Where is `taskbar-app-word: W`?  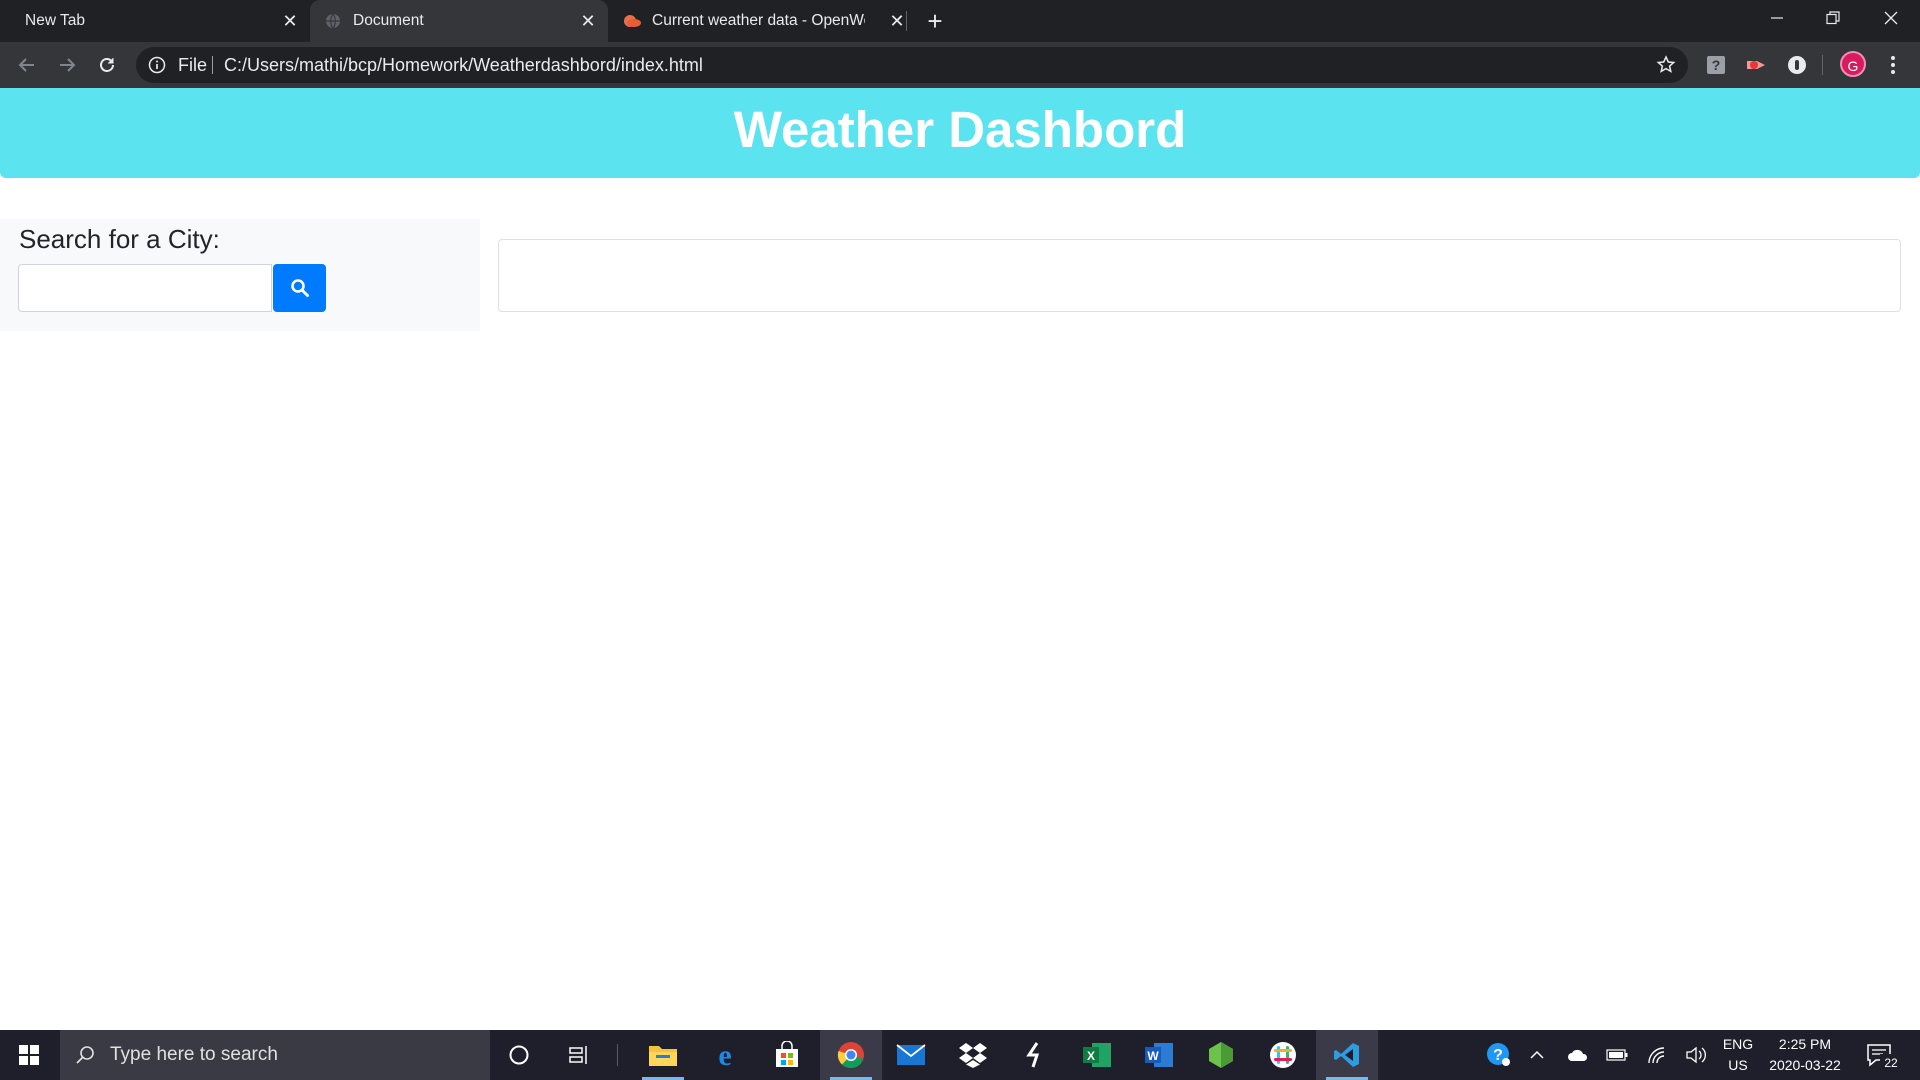 taskbar-app-word: W is located at coordinates (1159, 1055).